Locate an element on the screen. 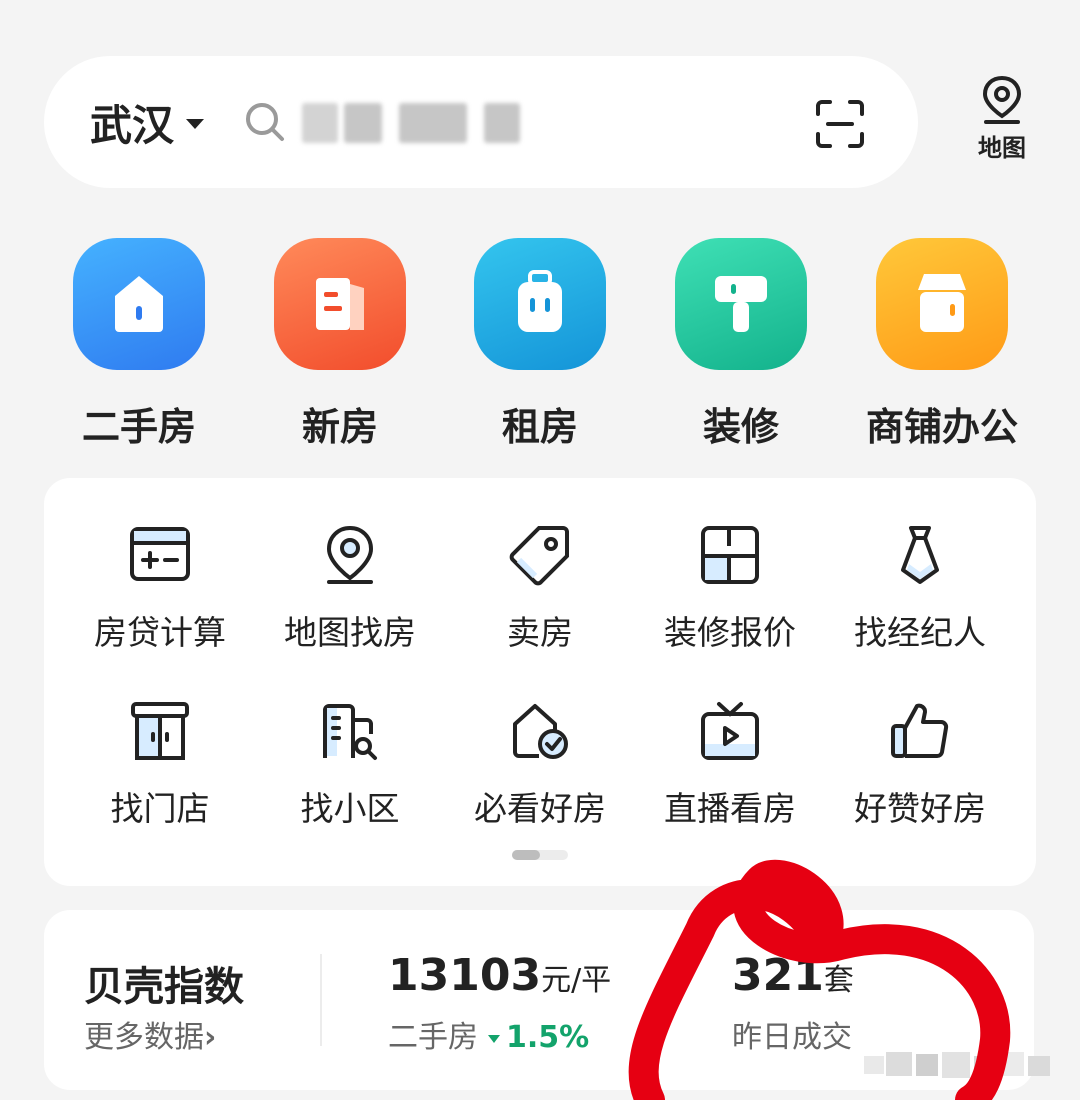  more-data-link: 更多数据› is located at coordinates (150, 1034).